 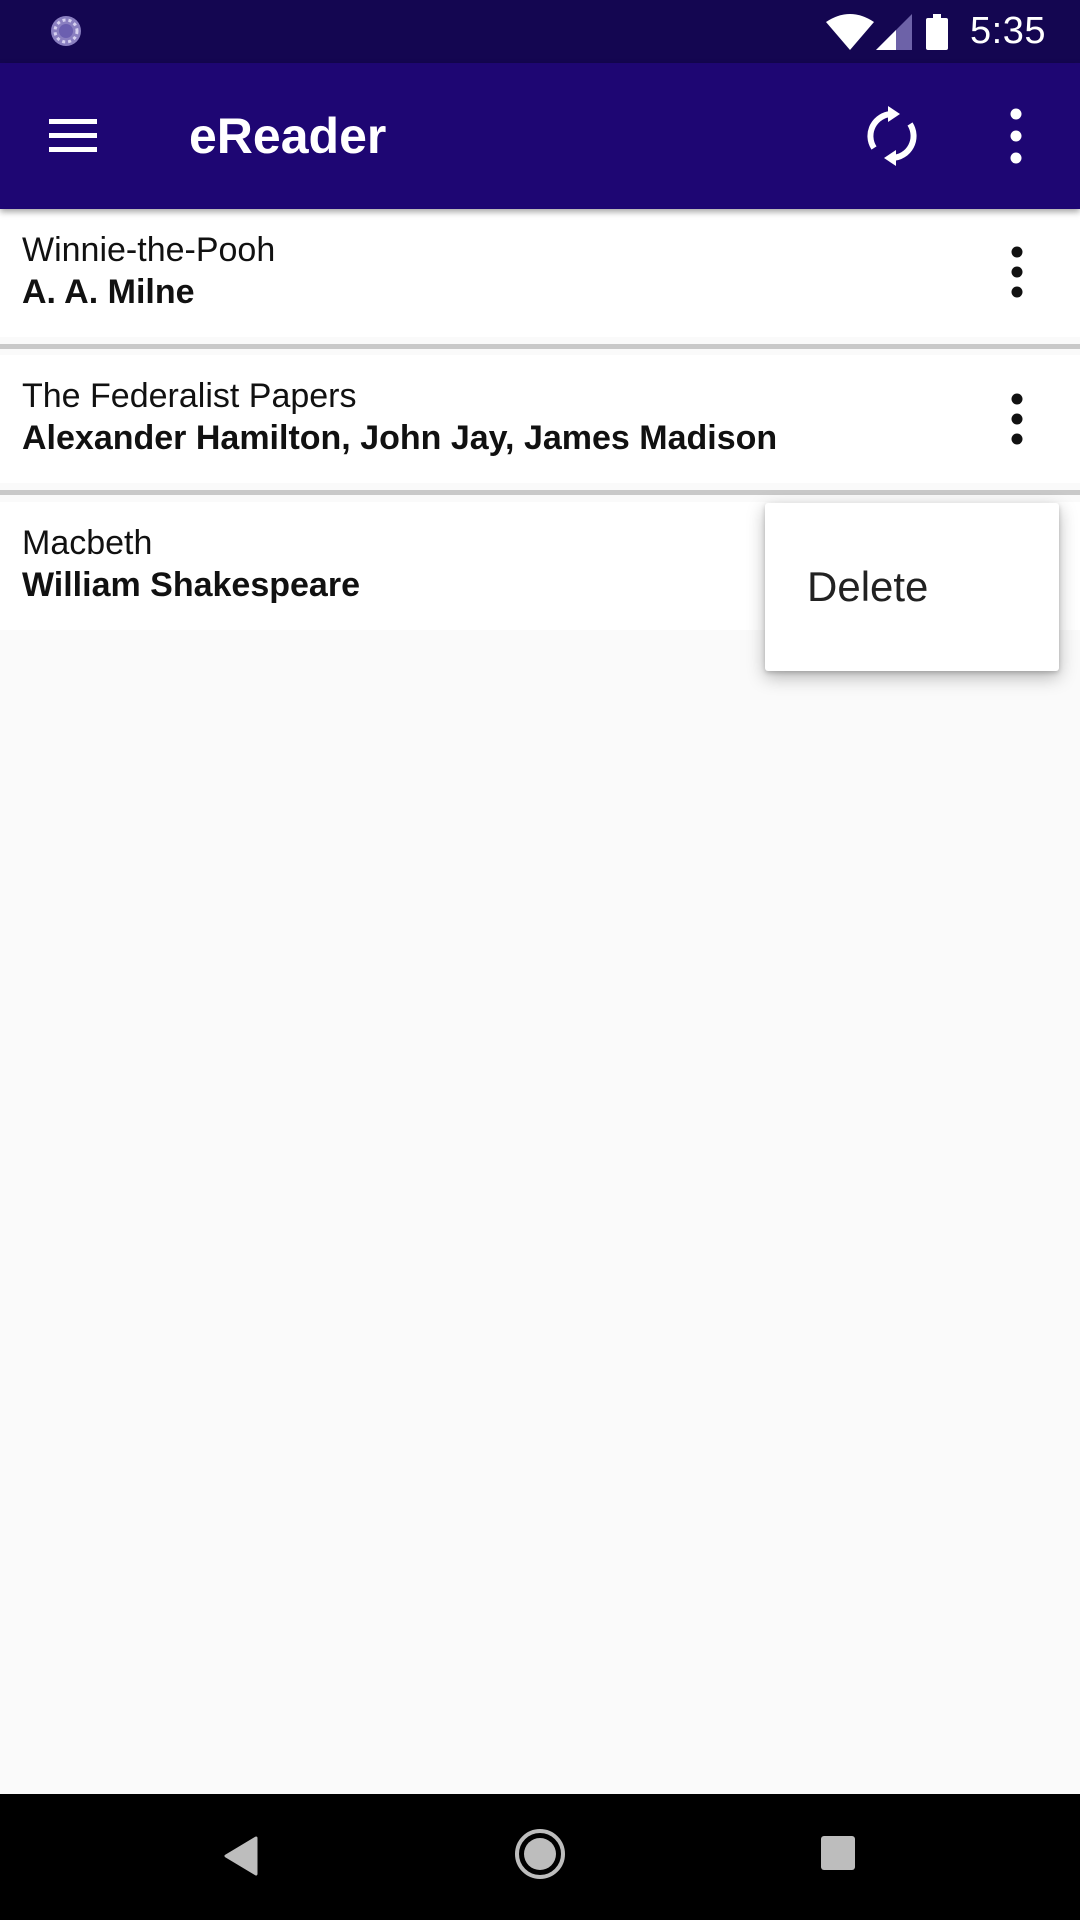 I want to click on book-title: Macbeth, so click(x=87, y=543).